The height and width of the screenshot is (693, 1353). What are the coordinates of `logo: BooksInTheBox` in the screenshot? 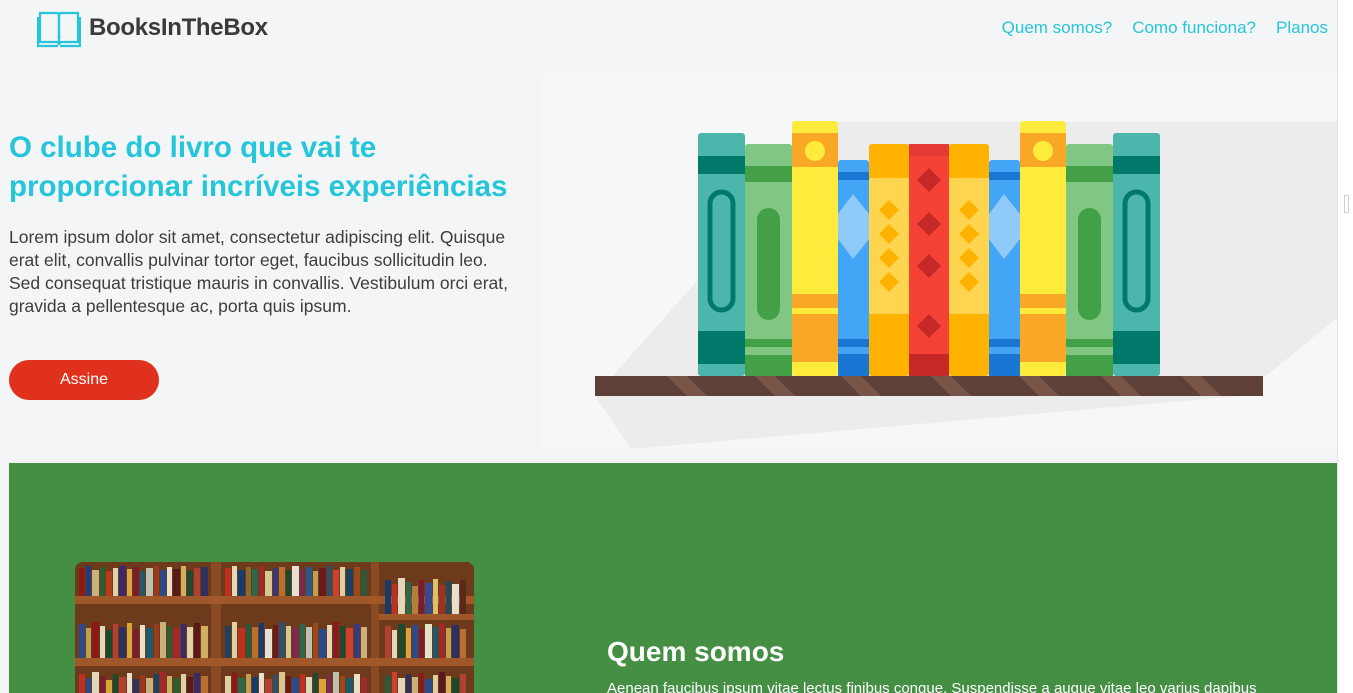 It's located at (152, 28).